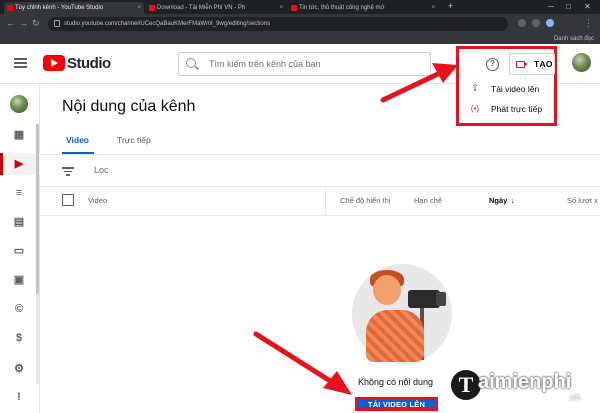 The image size is (600, 413). I want to click on browser-tab-download: Download - Tải Miễn Phí VN - Ph ×, so click(216, 8).